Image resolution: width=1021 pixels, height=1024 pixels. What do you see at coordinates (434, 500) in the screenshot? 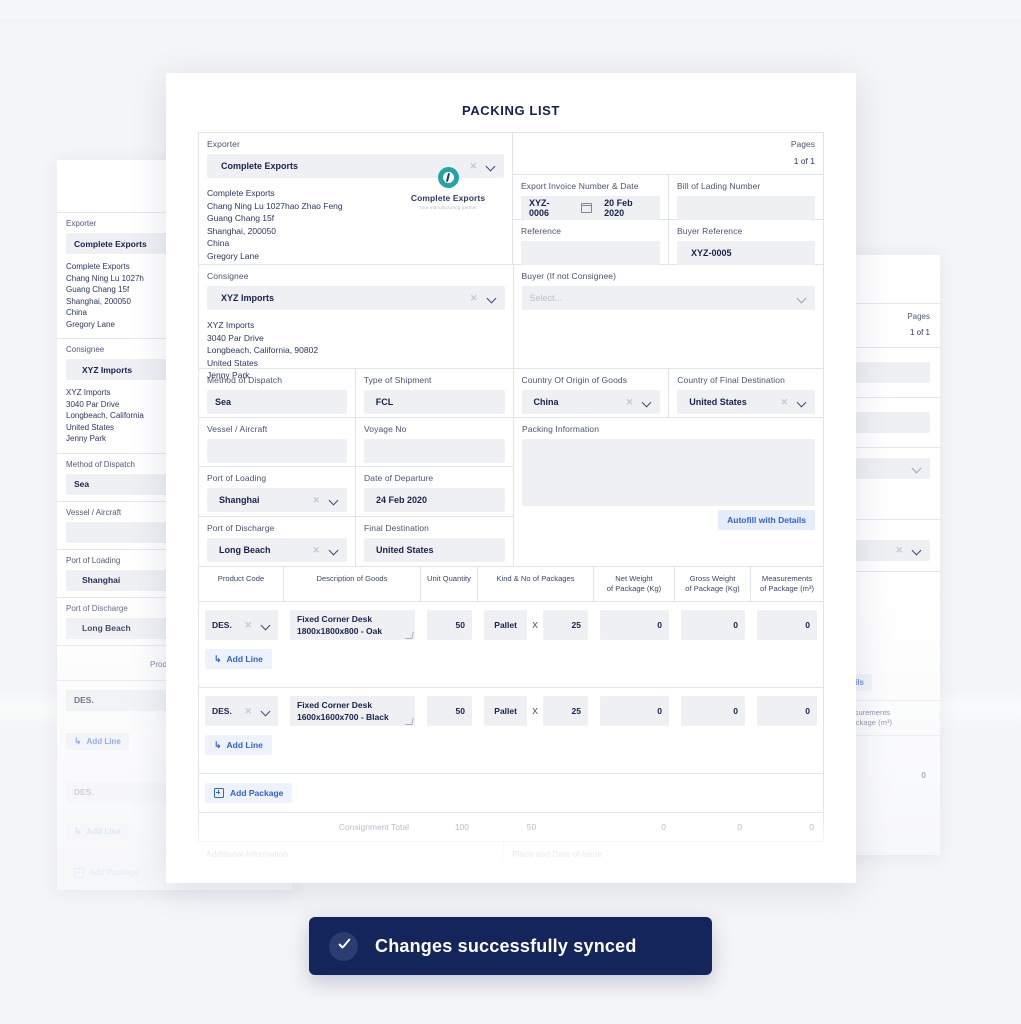
I see `date-of-departure-input: 24 Feb 2020` at bounding box center [434, 500].